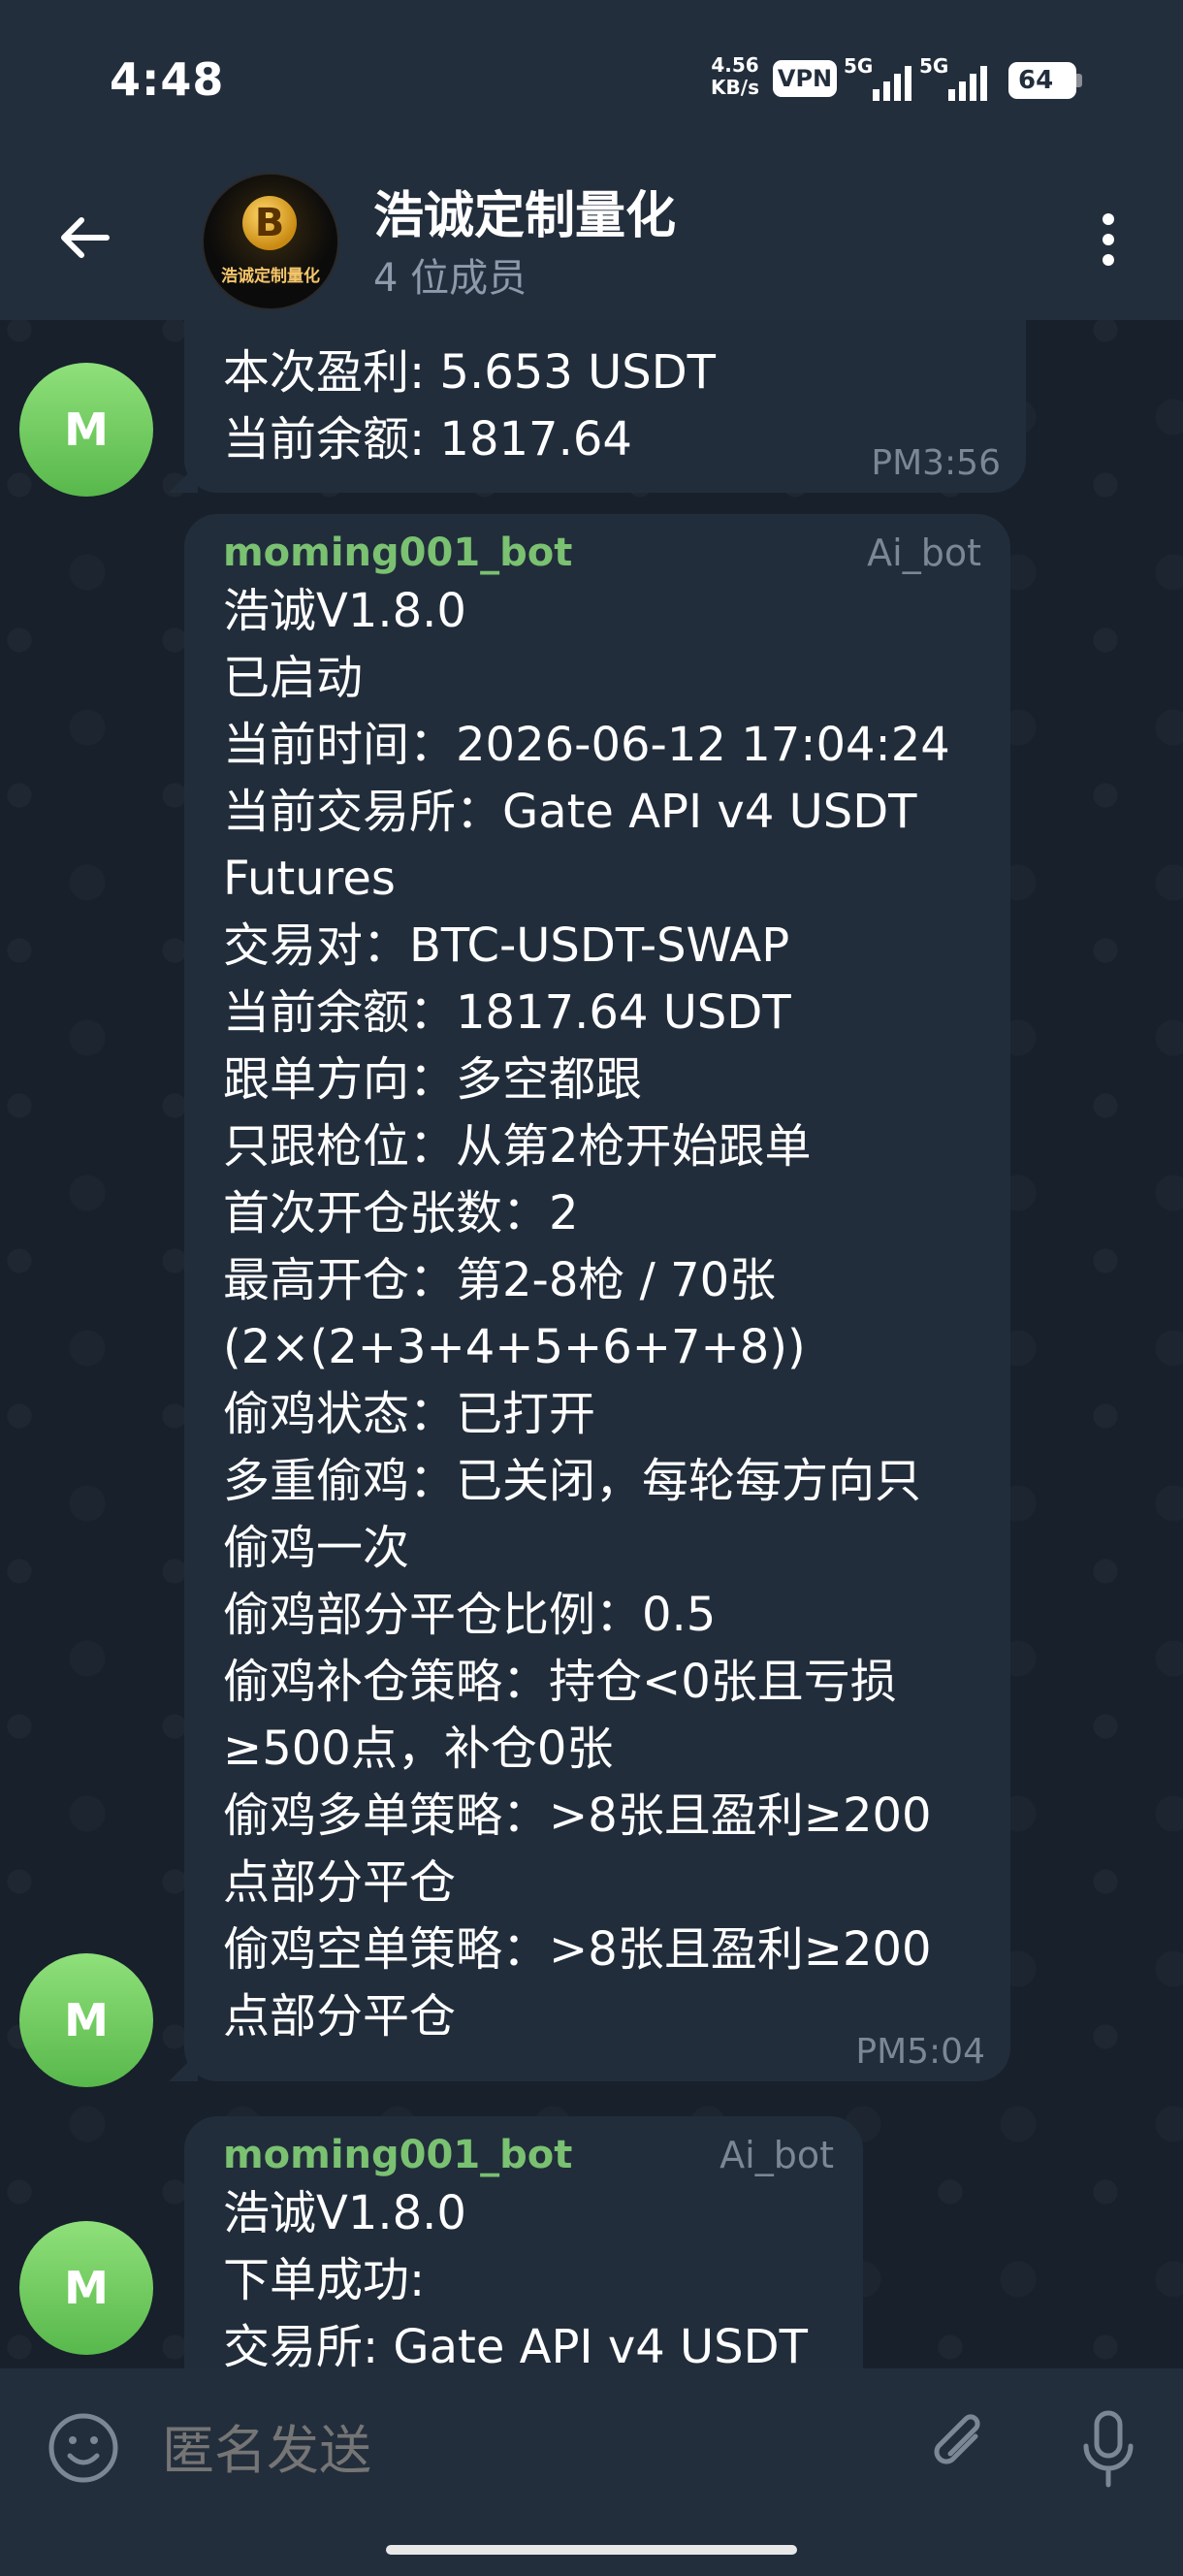 The height and width of the screenshot is (2576, 1183). Describe the element at coordinates (805, 78) in the screenshot. I see `vpn-badge: VPN` at that location.